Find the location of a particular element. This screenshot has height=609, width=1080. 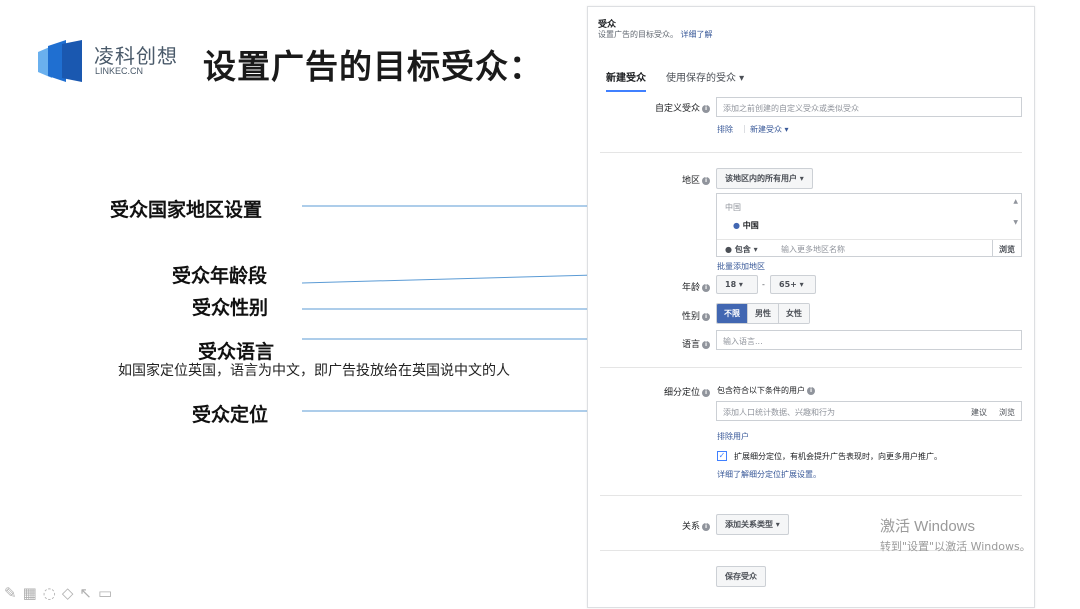

annotation-age: 受众年龄段 is located at coordinates (220, 276).